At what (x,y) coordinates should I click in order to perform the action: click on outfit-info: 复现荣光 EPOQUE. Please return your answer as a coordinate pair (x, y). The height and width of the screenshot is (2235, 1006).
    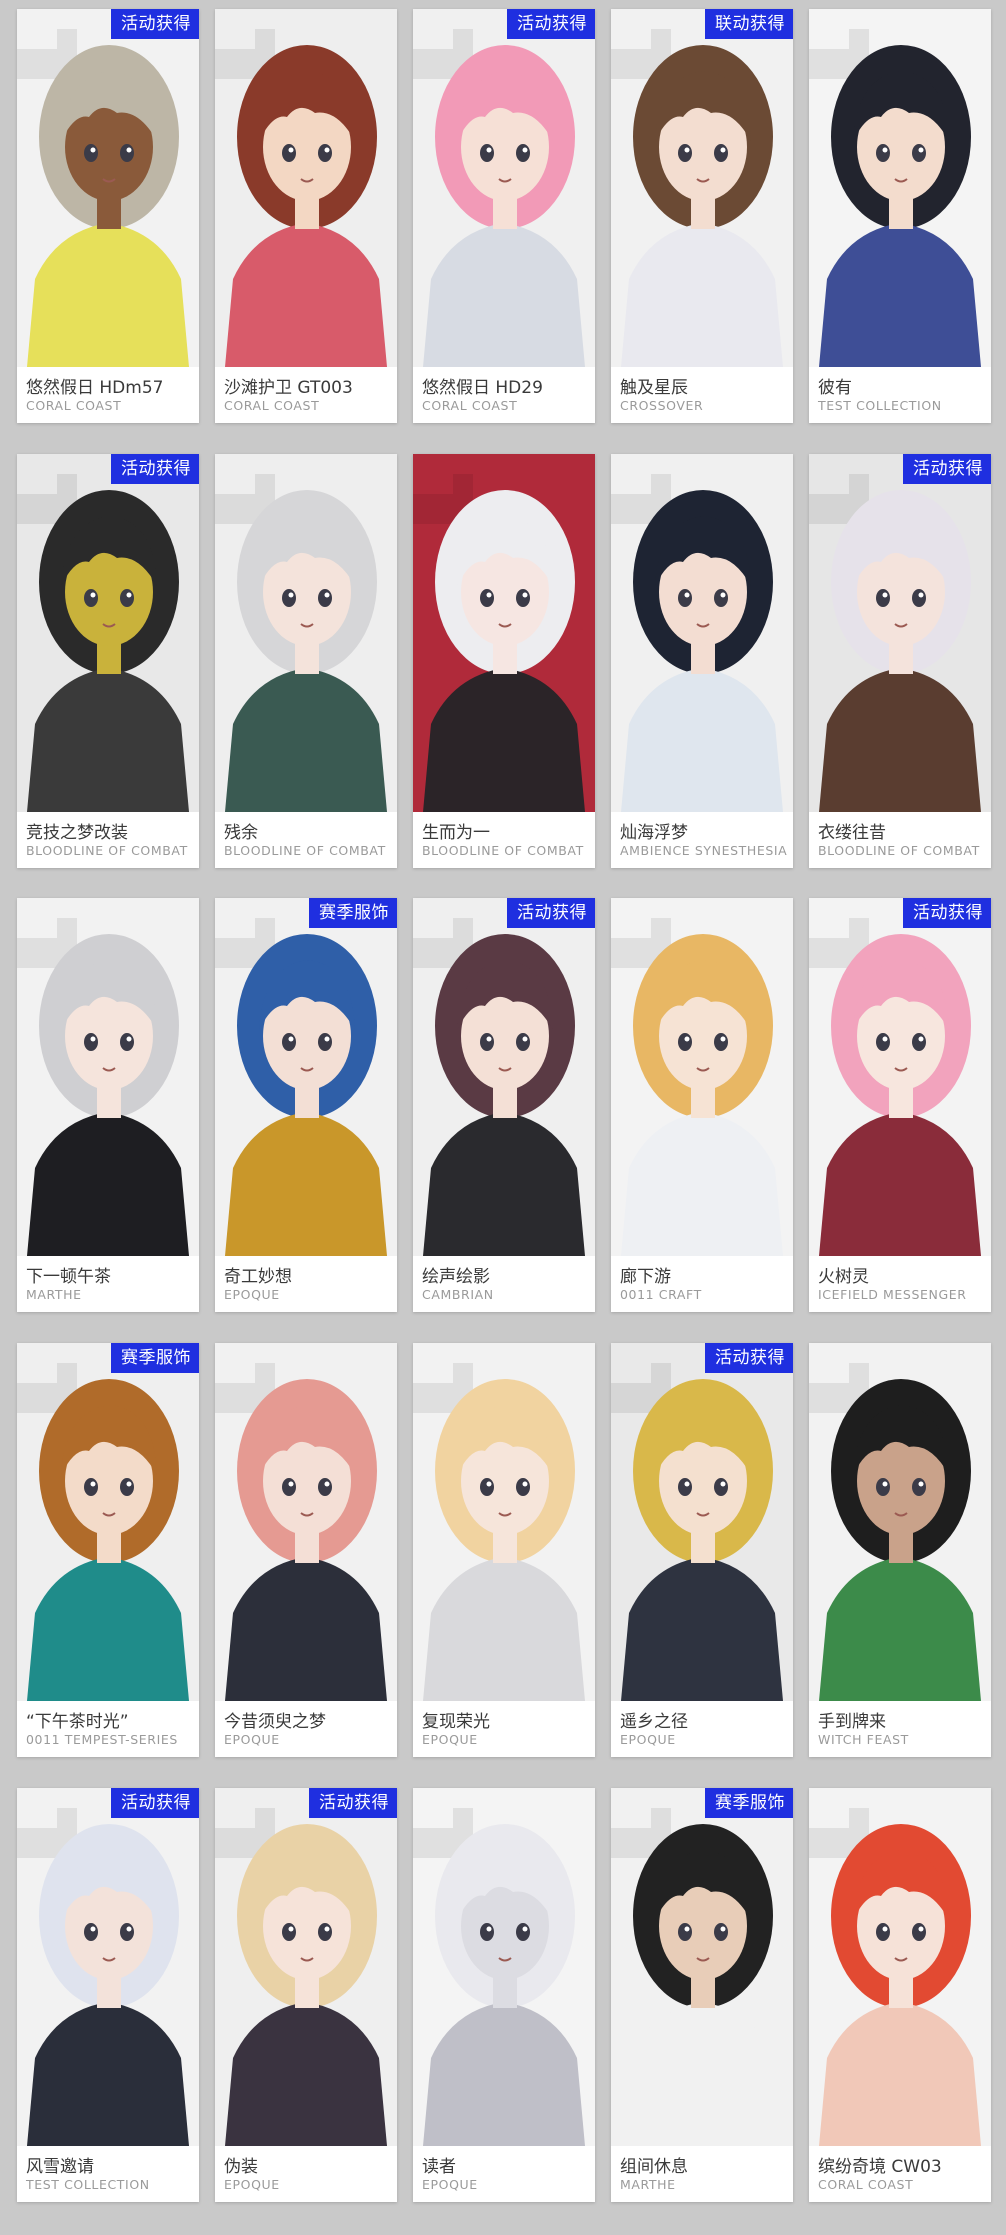
    Looking at the image, I should click on (504, 1729).